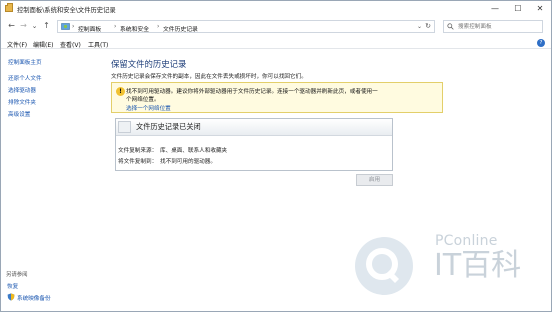 Image resolution: width=552 pixels, height=312 pixels. I want to click on sidebar-link-select-drive: 选择驱动器, so click(22, 90).